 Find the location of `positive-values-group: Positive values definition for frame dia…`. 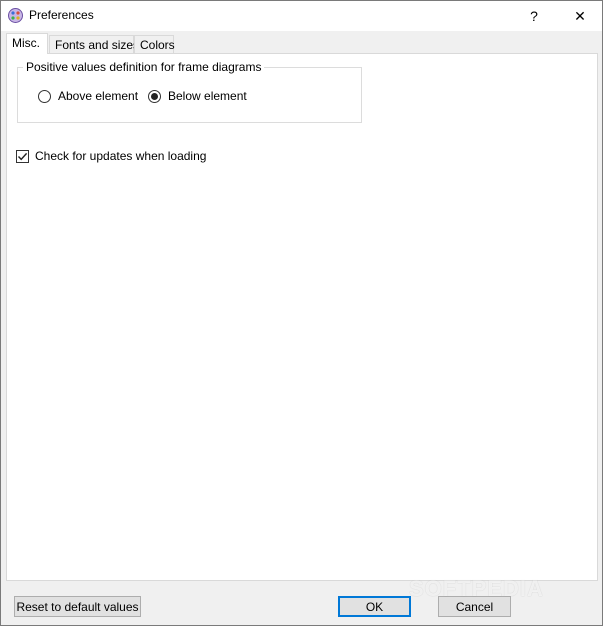

positive-values-group: Positive values definition for frame dia… is located at coordinates (189, 91).